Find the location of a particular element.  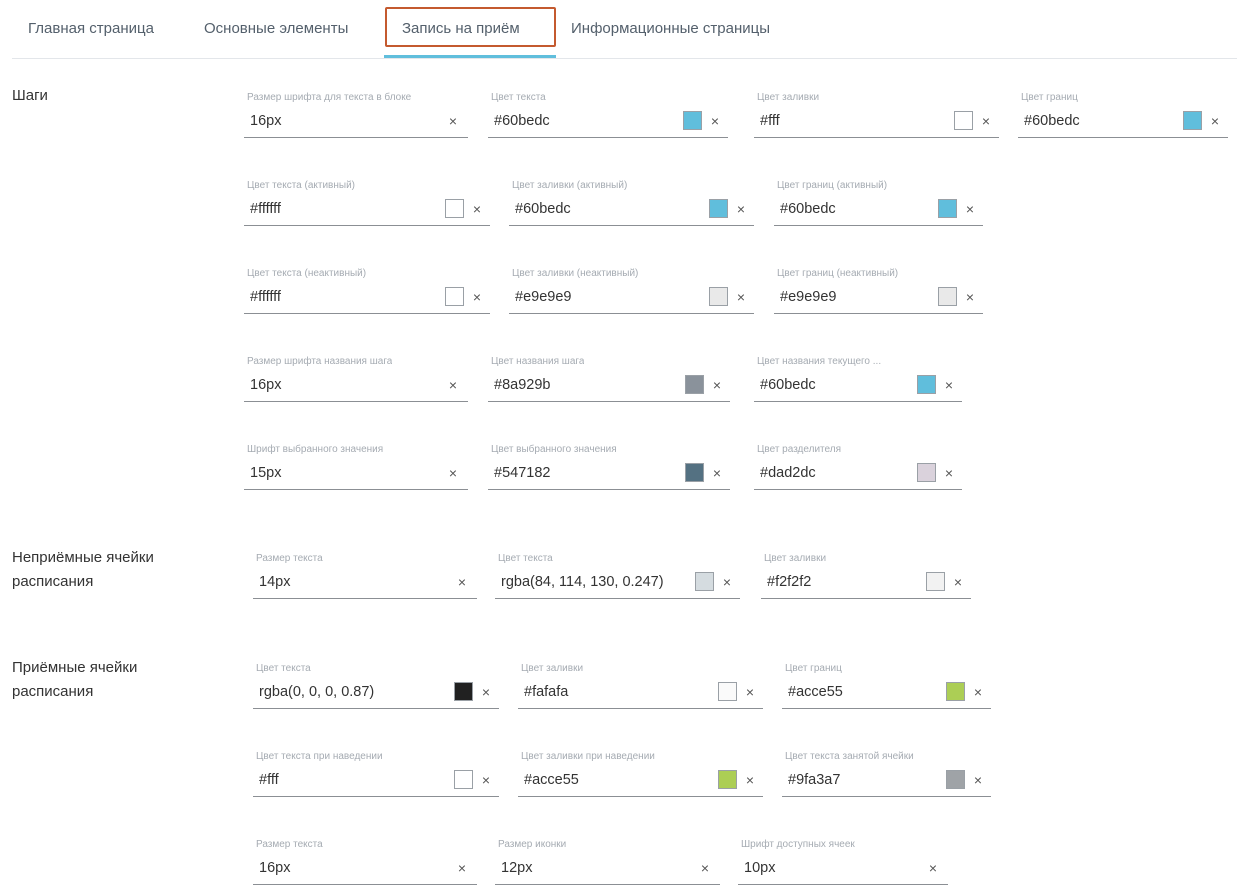

field-input: #f2f2f2 is located at coordinates (789, 582).